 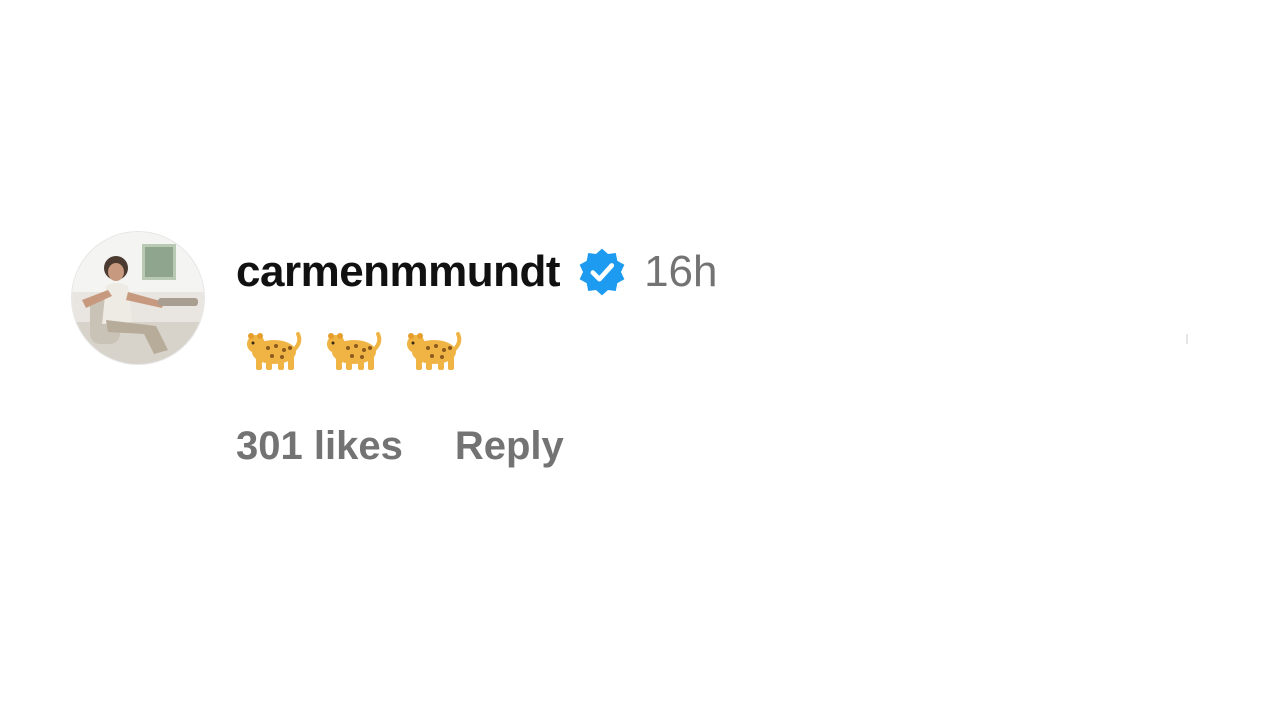 I want to click on comment-text, so click(x=353, y=350).